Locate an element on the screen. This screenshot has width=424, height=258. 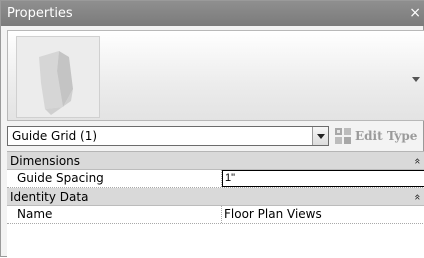
category-identity-data: Identity Data » is located at coordinates (215, 197).